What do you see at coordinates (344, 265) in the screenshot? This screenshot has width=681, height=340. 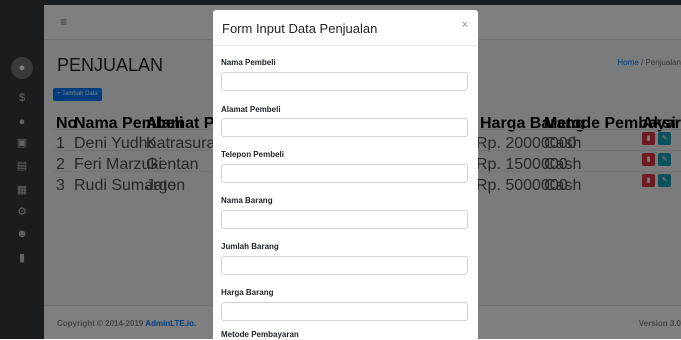 I see `jumlah-barang-input` at bounding box center [344, 265].